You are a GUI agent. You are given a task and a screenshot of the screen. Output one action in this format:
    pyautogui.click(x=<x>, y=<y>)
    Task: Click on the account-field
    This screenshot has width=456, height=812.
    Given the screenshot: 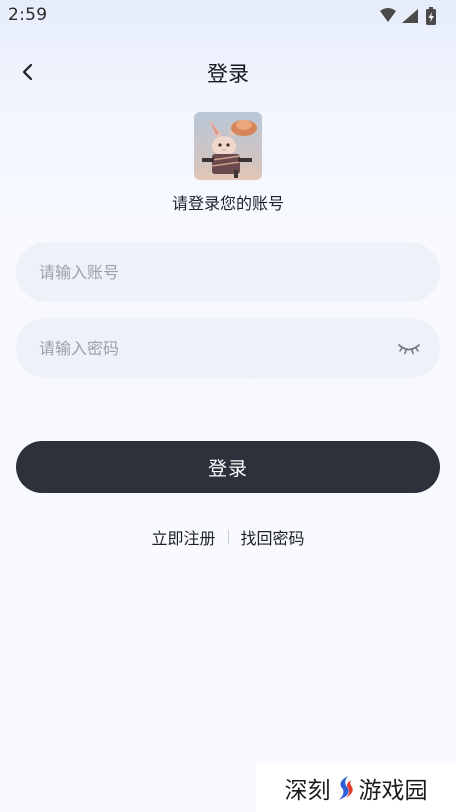 What is the action you would take?
    pyautogui.click(x=228, y=272)
    